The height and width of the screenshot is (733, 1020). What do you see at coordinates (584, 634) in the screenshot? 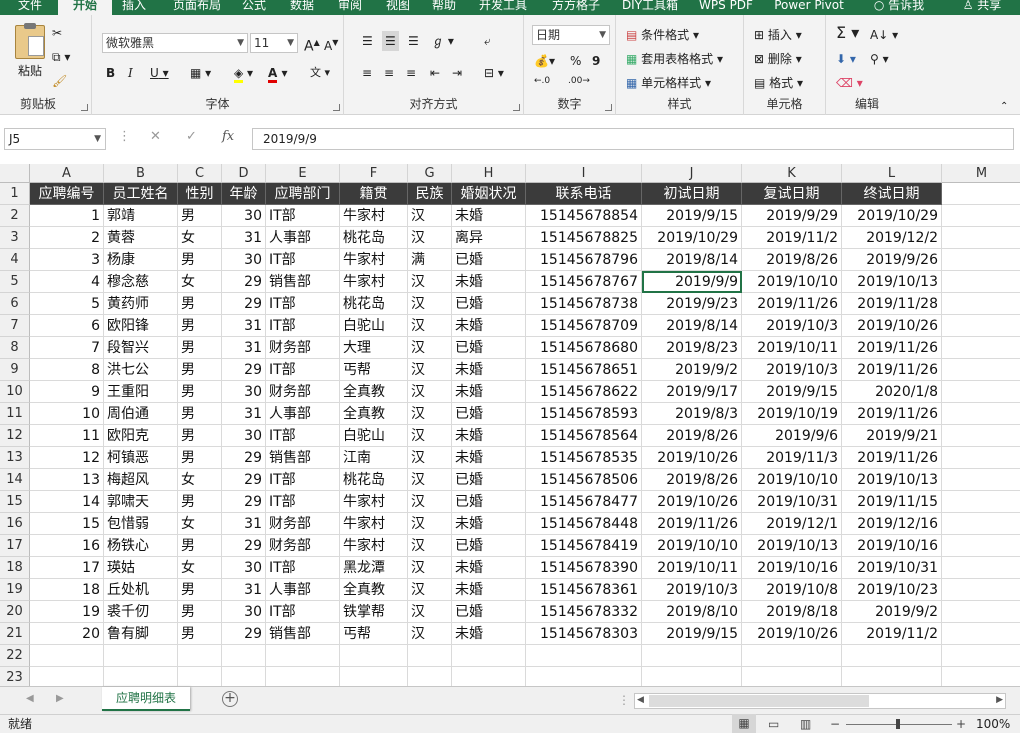
I see `table-cell: 15145678303` at bounding box center [584, 634].